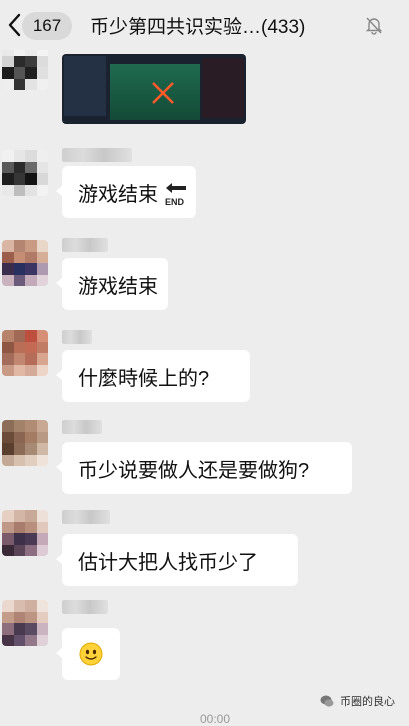 The width and height of the screenshot is (409, 726). What do you see at coordinates (327, 701) in the screenshot?
I see `wechat-logo-icon` at bounding box center [327, 701].